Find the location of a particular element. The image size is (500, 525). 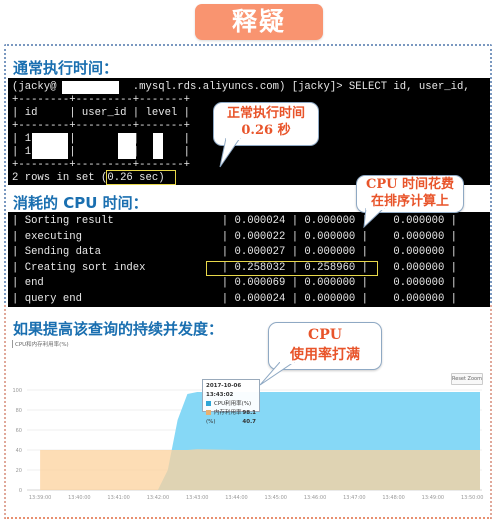

y-tick-label: 100 is located at coordinates (17, 391).